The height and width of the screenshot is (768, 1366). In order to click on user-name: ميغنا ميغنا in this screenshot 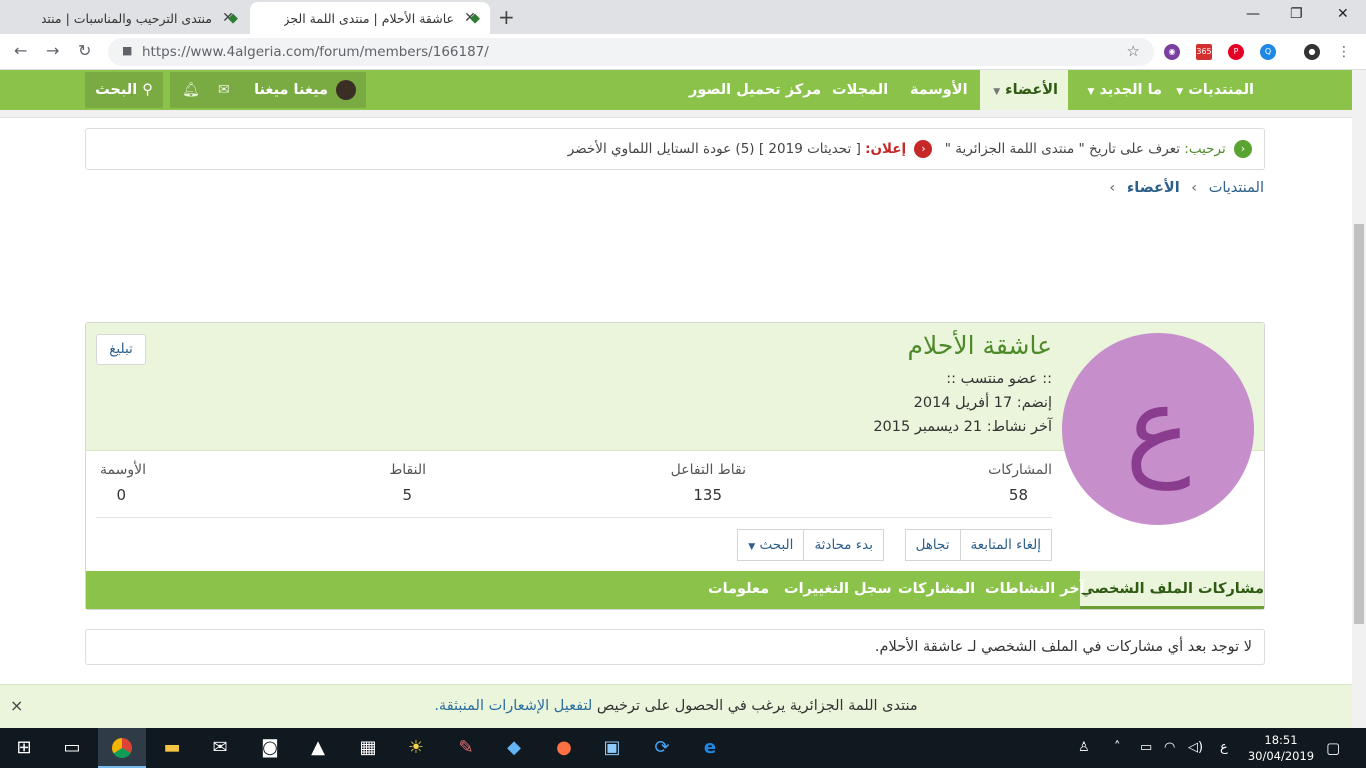, I will do `click(291, 90)`.